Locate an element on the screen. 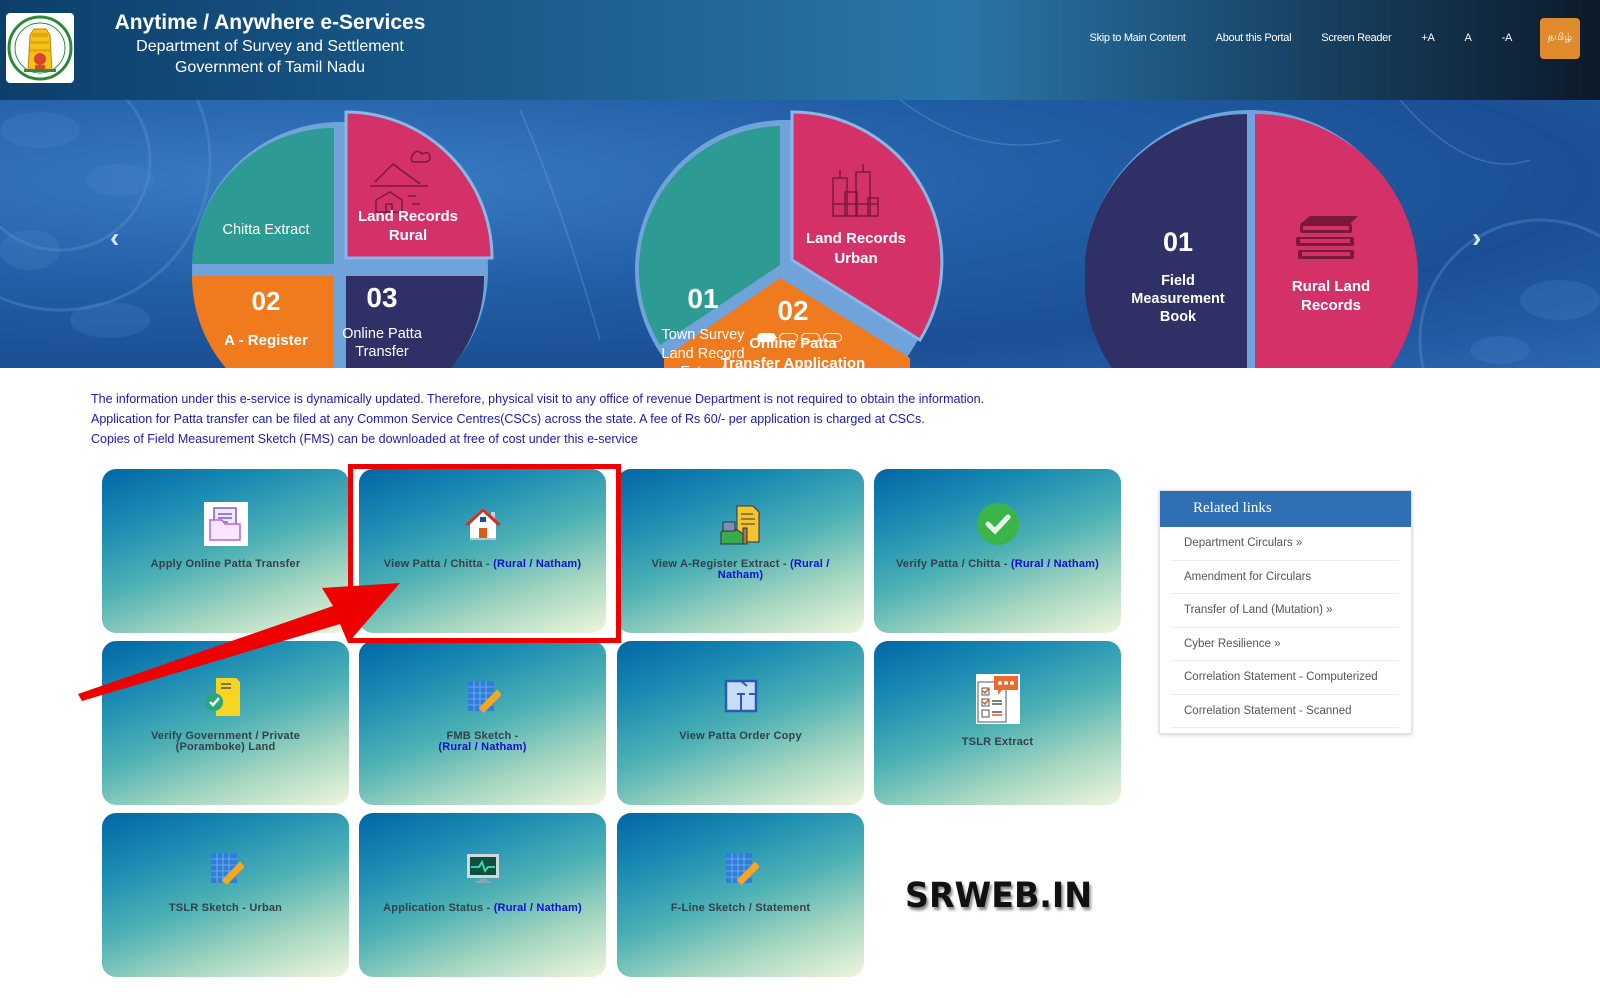 This screenshot has height=998, width=1600. tile-apply-online-patta-transfer: Apply Online Patta Transfer is located at coordinates (225, 551).